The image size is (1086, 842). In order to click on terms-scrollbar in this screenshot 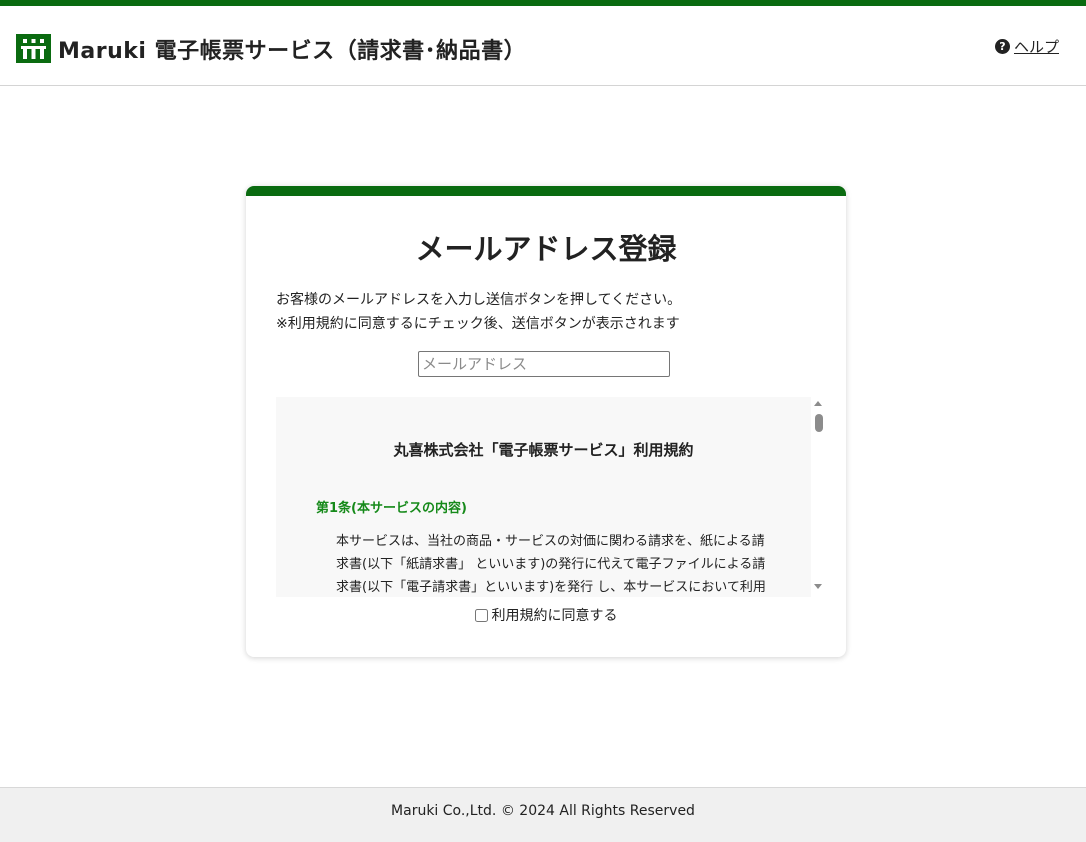, I will do `click(818, 497)`.